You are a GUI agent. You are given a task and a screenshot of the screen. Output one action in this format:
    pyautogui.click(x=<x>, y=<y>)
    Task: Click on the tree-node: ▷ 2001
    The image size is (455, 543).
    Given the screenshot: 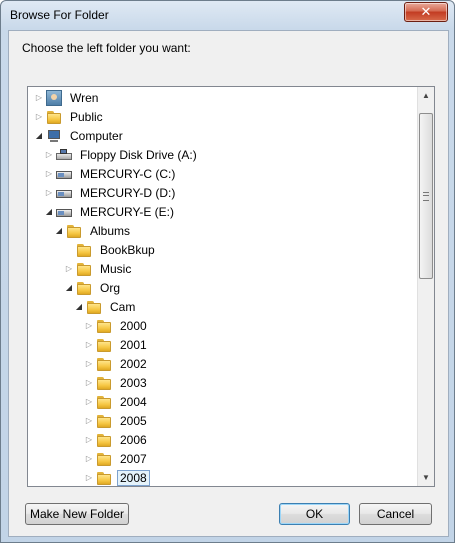 What is the action you would take?
    pyautogui.click(x=117, y=344)
    